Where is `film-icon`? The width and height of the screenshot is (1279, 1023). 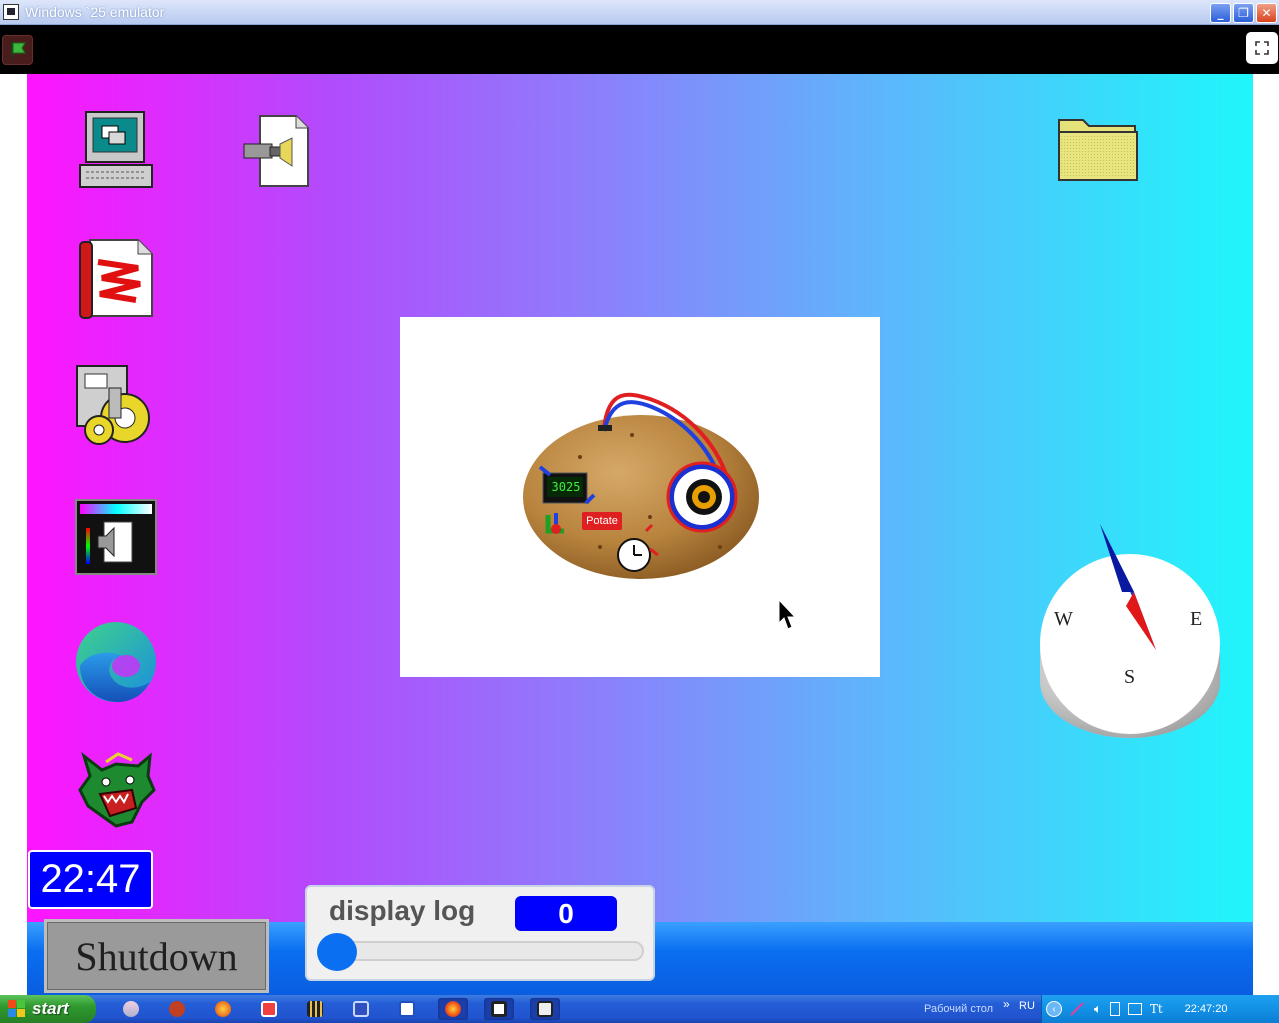
film-icon is located at coordinates (315, 1009).